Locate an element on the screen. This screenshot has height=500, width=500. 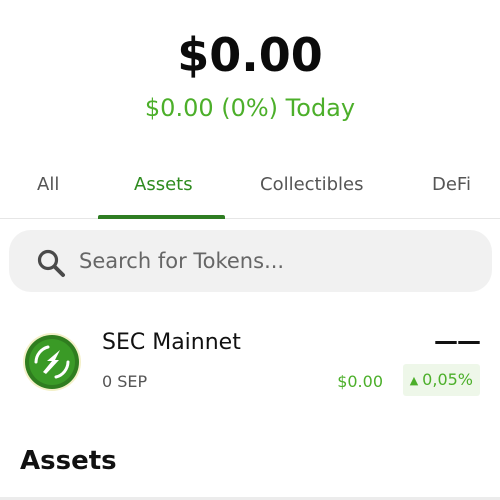
balance-change-today: $0.00 (0%) Today is located at coordinates (250, 108).